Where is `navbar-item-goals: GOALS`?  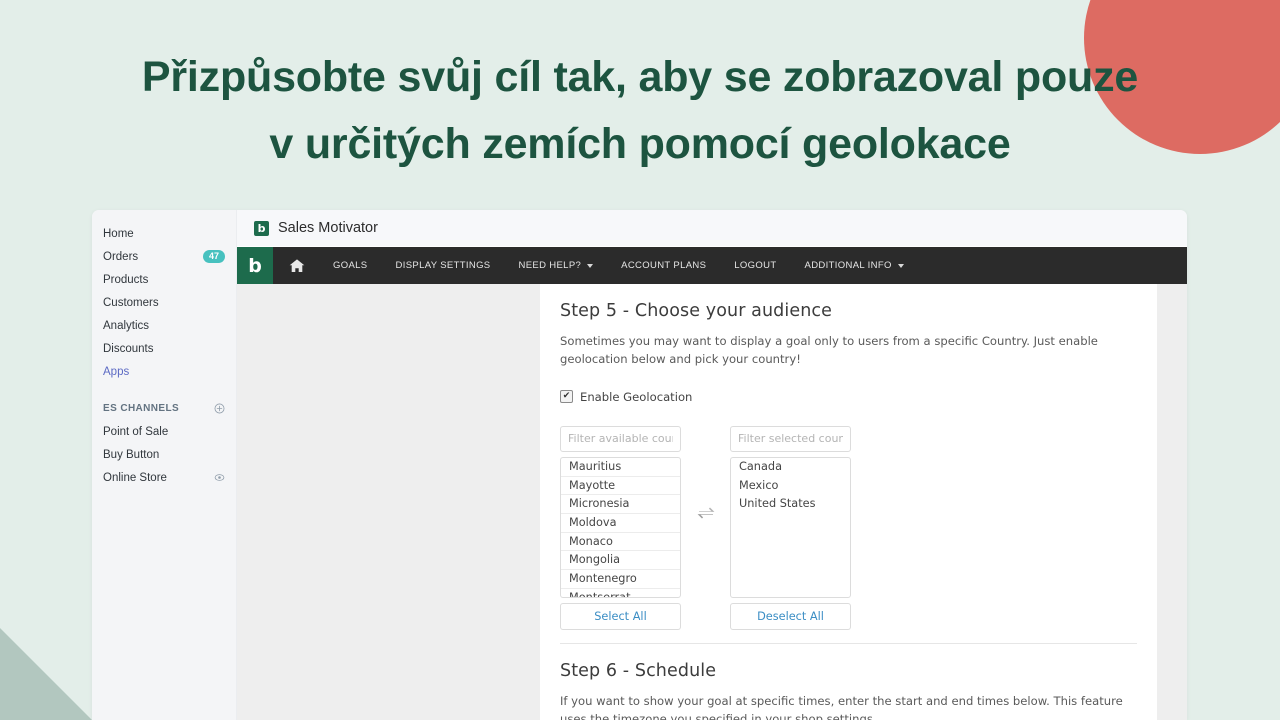
navbar-item-goals: GOALS is located at coordinates (350, 265).